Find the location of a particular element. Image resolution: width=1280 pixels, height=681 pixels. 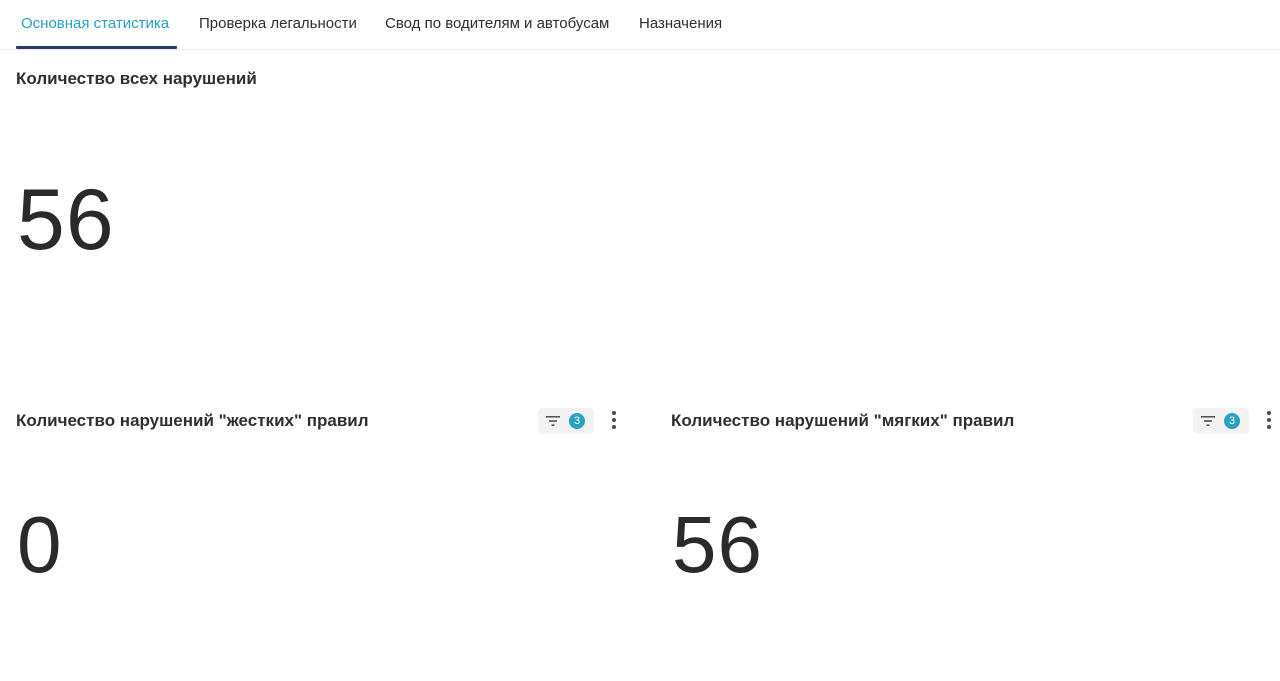

card-title-soft: Количество нарушений "мягких" правил is located at coordinates (843, 420).